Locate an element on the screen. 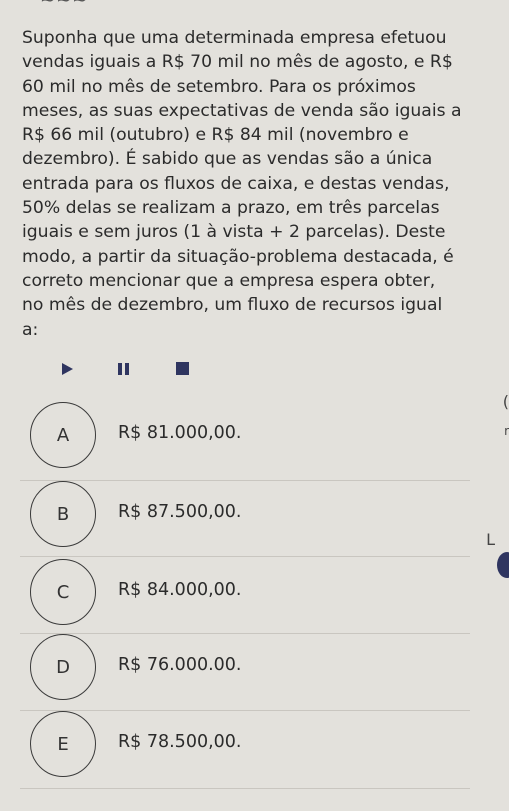 The height and width of the screenshot is (811, 509). option-e: E R$ 78.500,00. is located at coordinates (254, 749).